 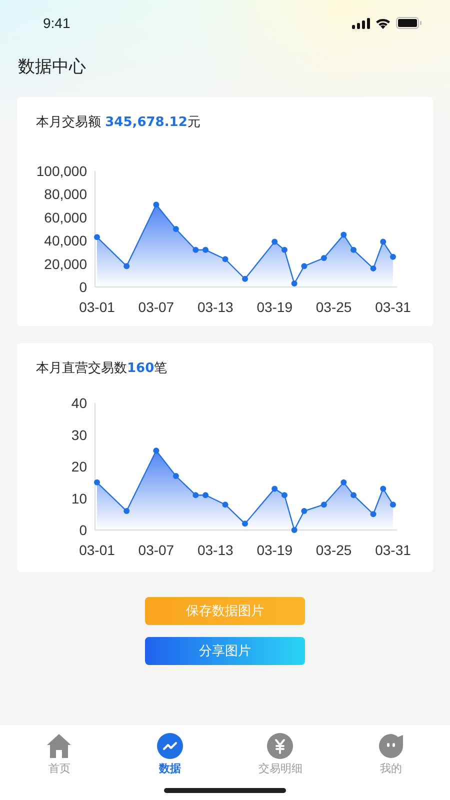 What do you see at coordinates (169, 746) in the screenshot?
I see `trend-chart-icon` at bounding box center [169, 746].